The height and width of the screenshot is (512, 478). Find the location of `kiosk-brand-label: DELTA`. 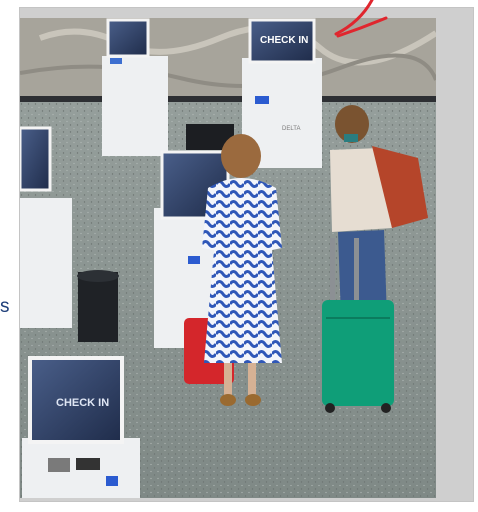

kiosk-brand-label: DELTA is located at coordinates (291, 129).